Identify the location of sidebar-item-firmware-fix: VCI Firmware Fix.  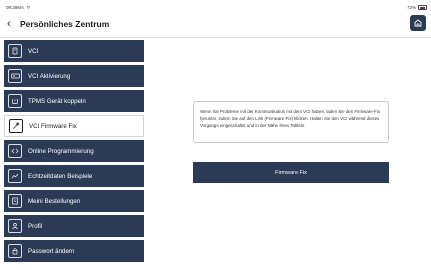
(74, 126).